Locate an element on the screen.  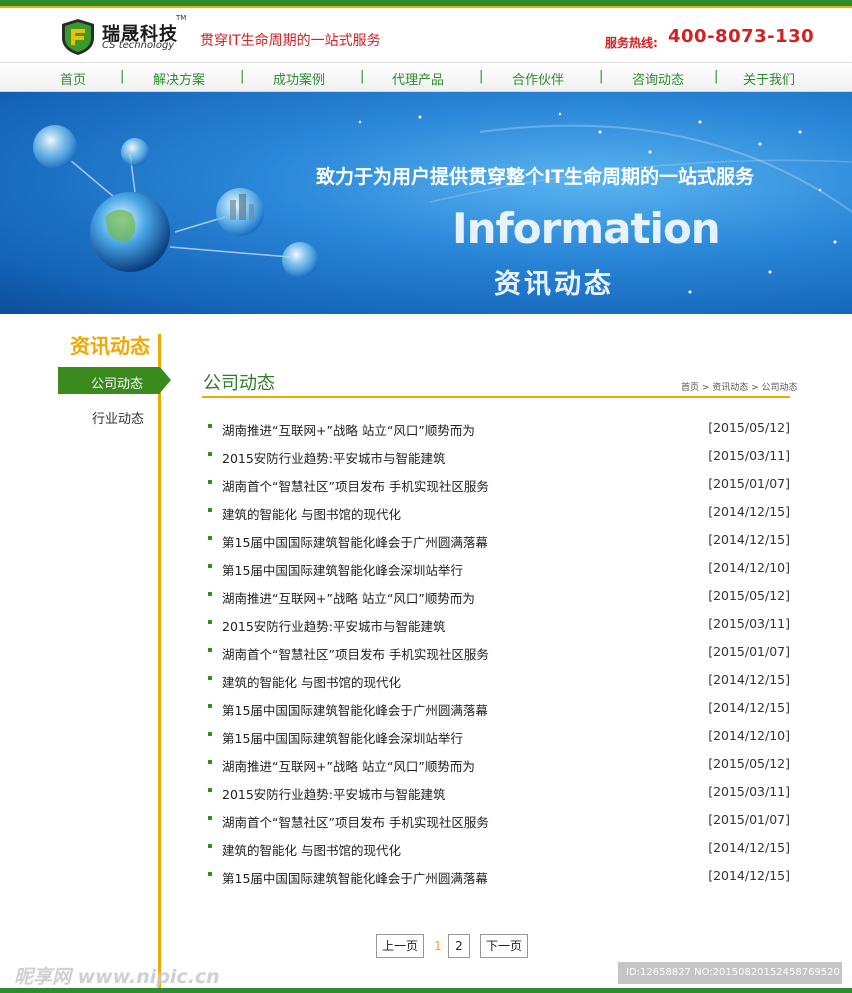
banner-title: 致力于为用户提供贯穿整个IT生命周期的一站式服务 is located at coordinates (535, 177).